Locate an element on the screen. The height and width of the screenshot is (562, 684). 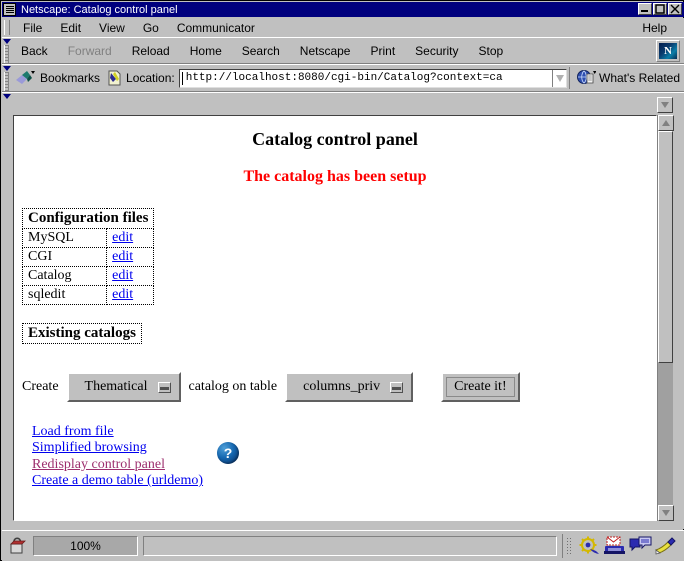
table-row: sqledit edit is located at coordinates (88, 295).